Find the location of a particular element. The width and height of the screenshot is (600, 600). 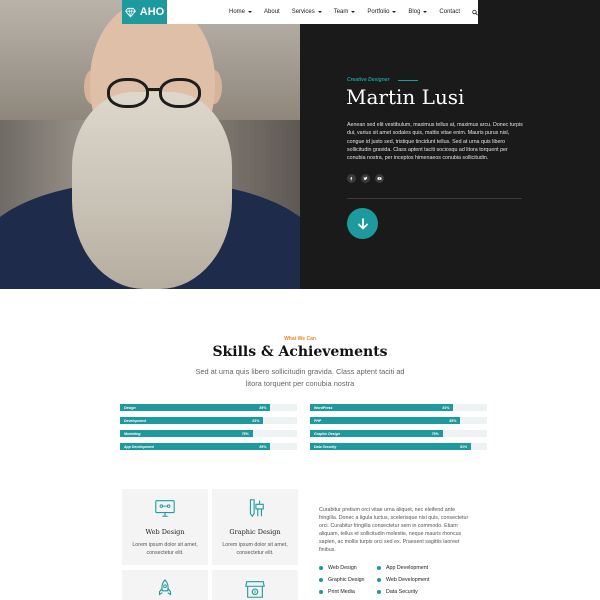

skill-label: Data Security is located at coordinates (325, 446).